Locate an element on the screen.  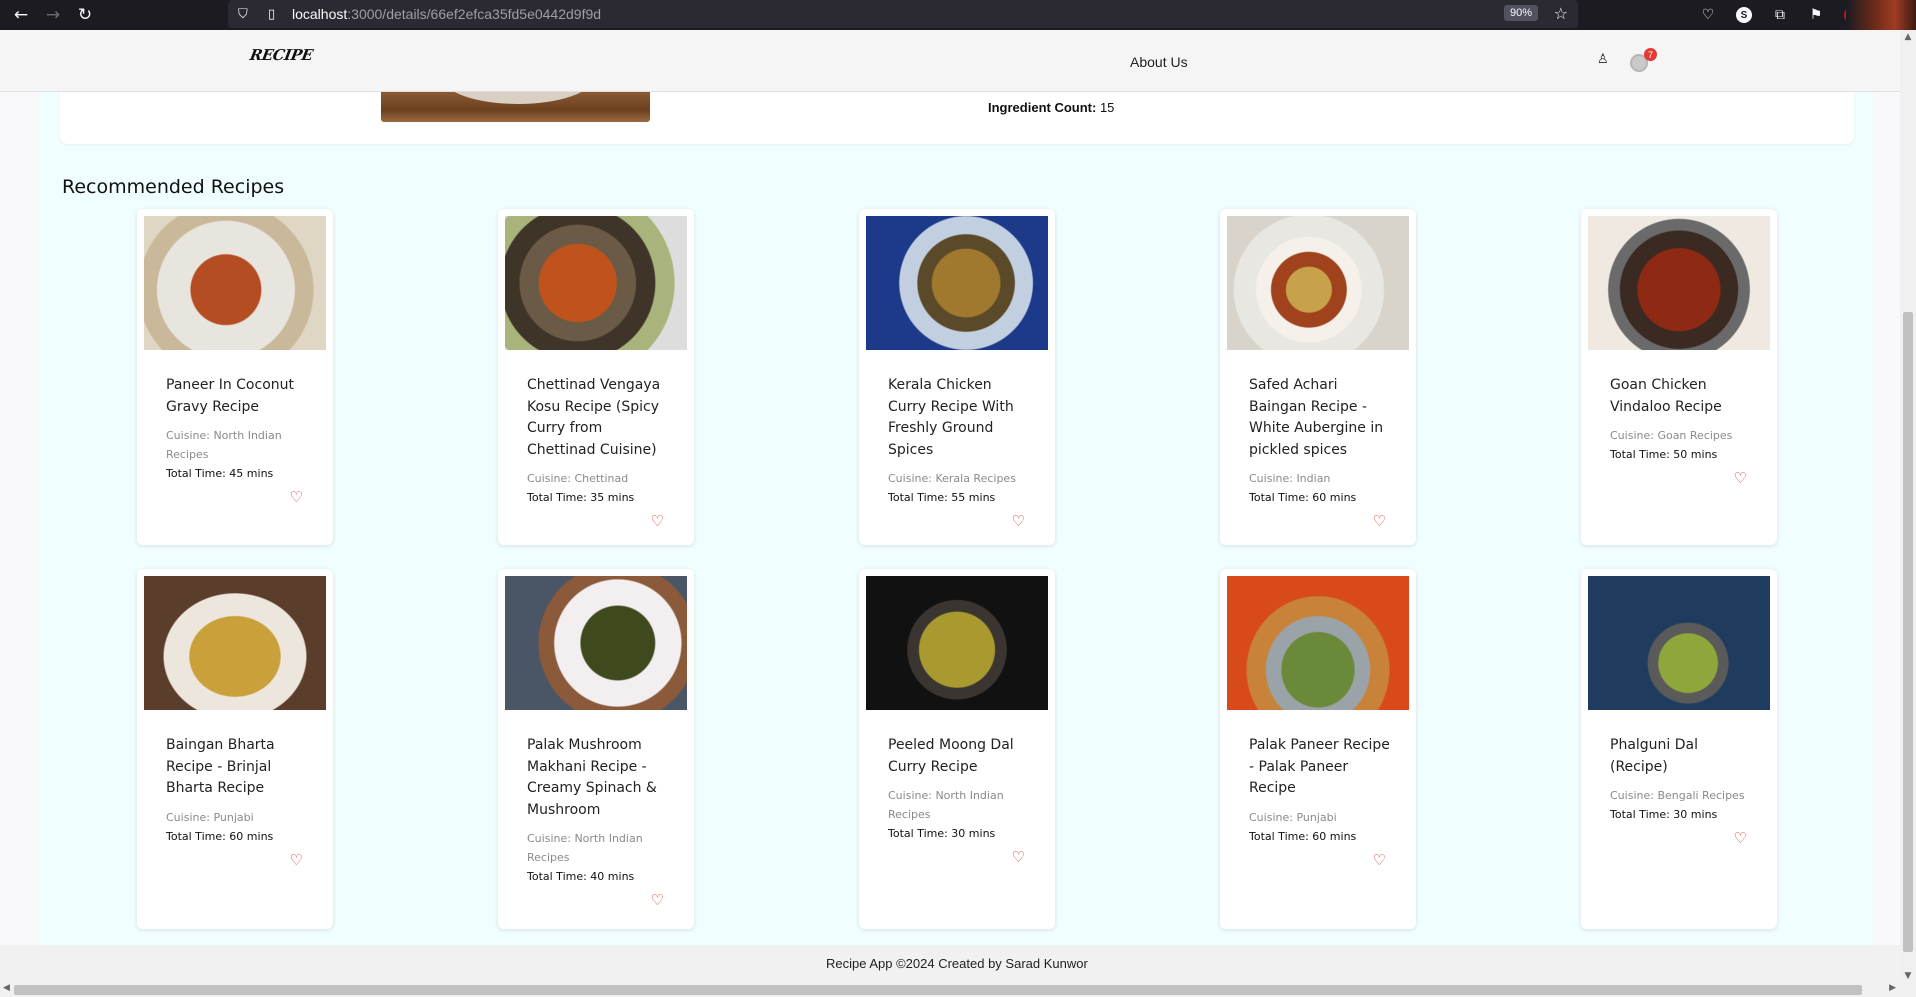
bookmark-star-icon: ☆ is located at coordinates (1561, 13).